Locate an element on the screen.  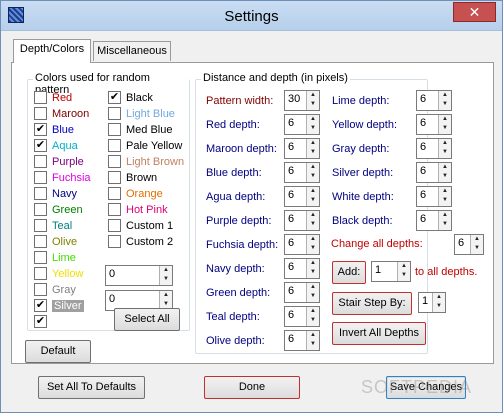
red-depth-spinner: 6 ▲ ▼ is located at coordinates (302, 124).